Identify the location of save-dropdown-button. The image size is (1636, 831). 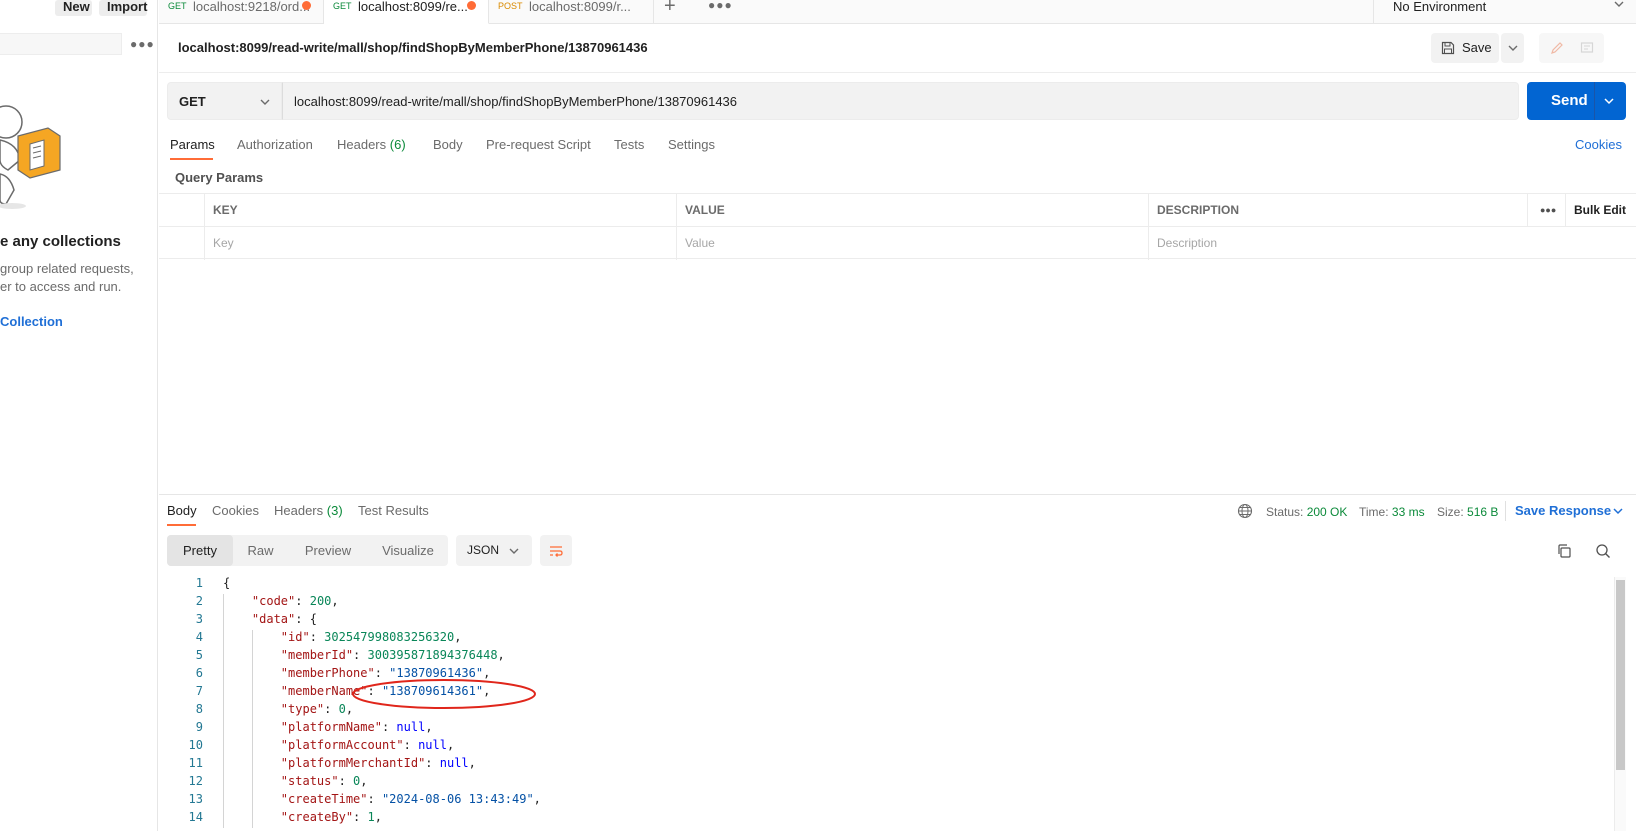
(1512, 48).